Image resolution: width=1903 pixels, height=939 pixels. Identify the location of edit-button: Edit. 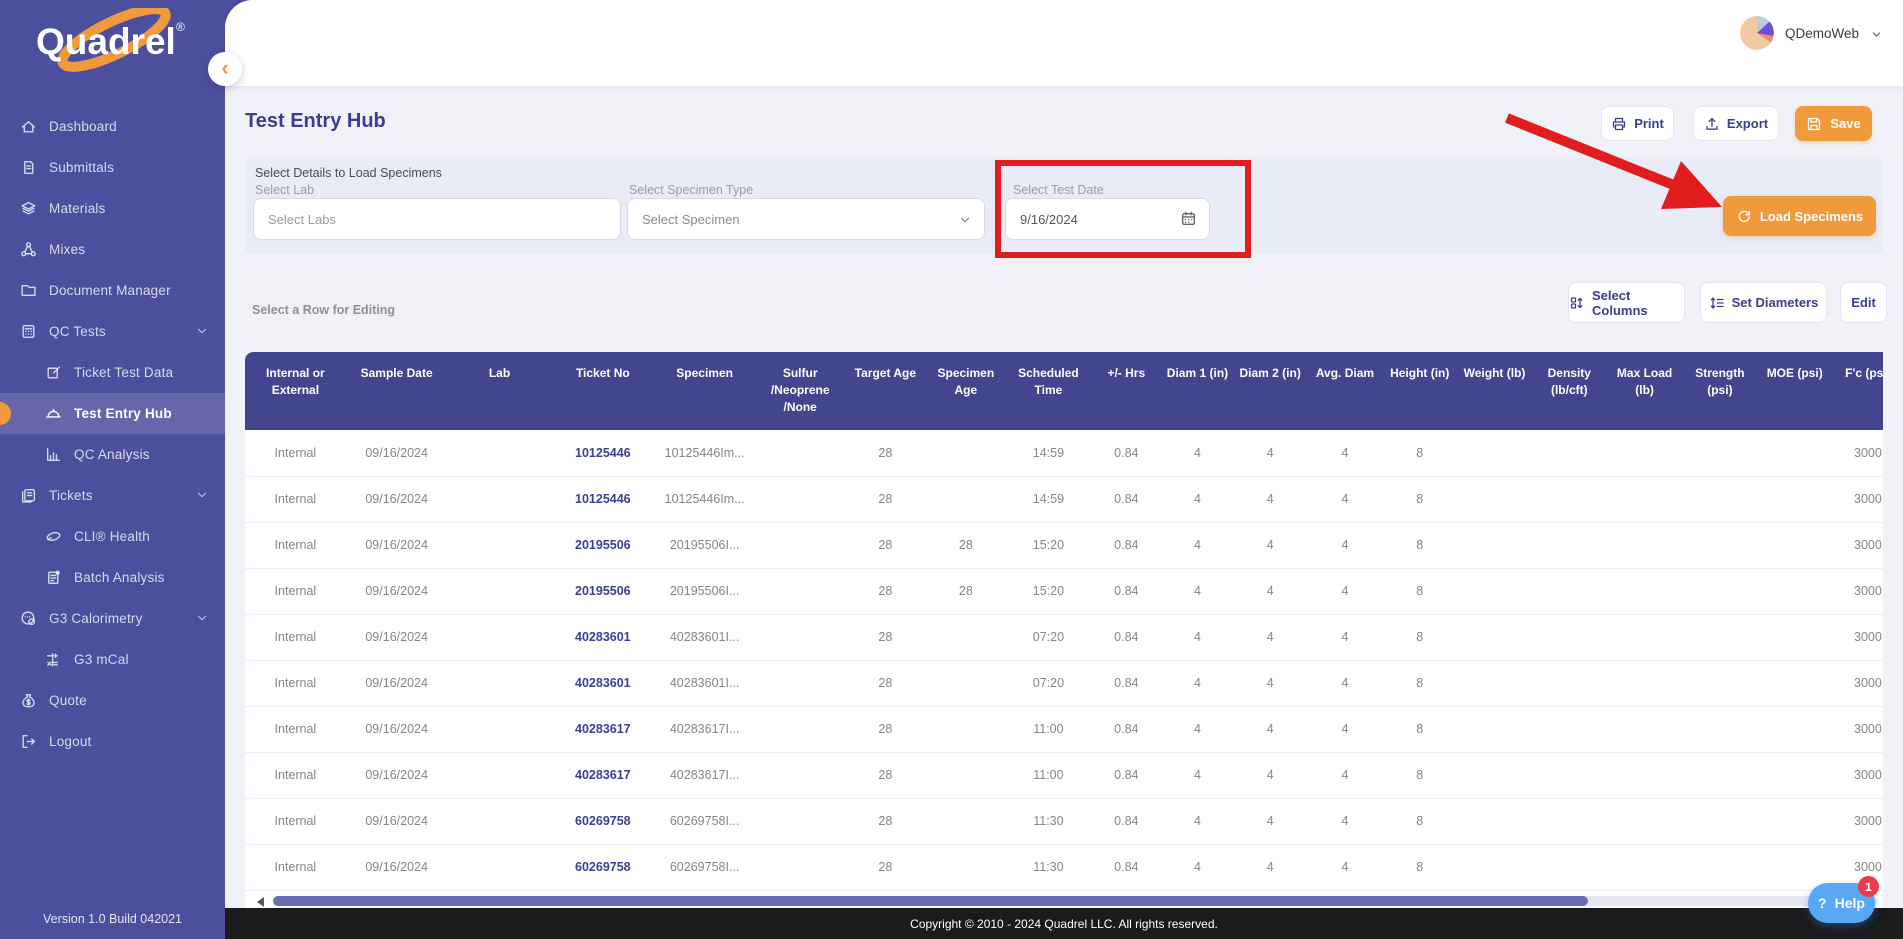
(1863, 302).